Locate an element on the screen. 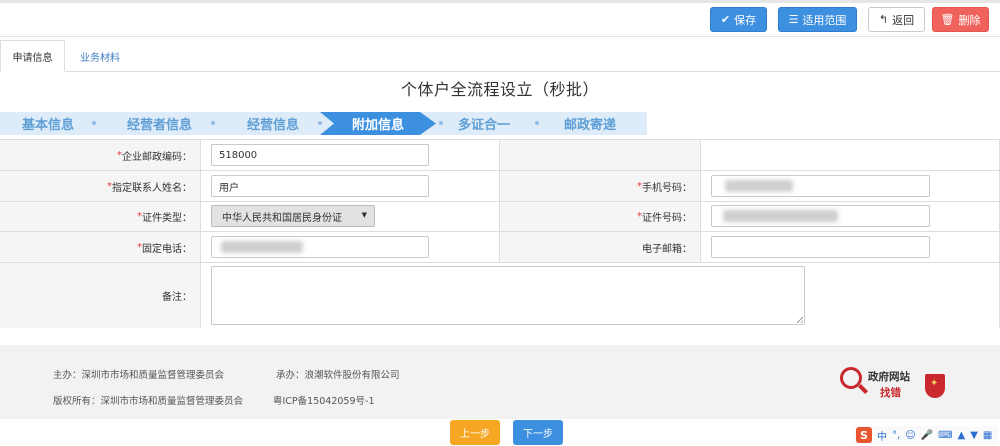  keyboard-icon: ⌨ is located at coordinates (945, 435).